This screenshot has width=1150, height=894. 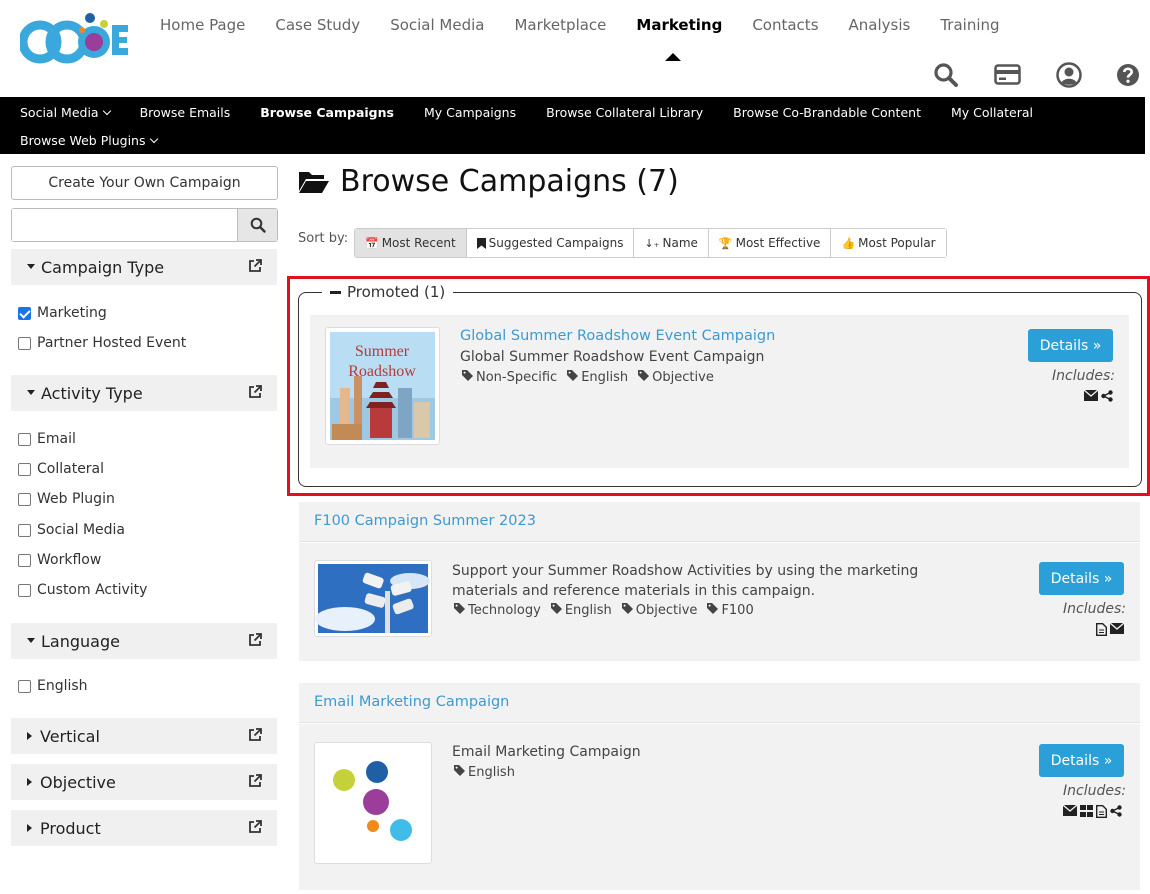 I want to click on facet-language: Language, so click(x=144, y=641).